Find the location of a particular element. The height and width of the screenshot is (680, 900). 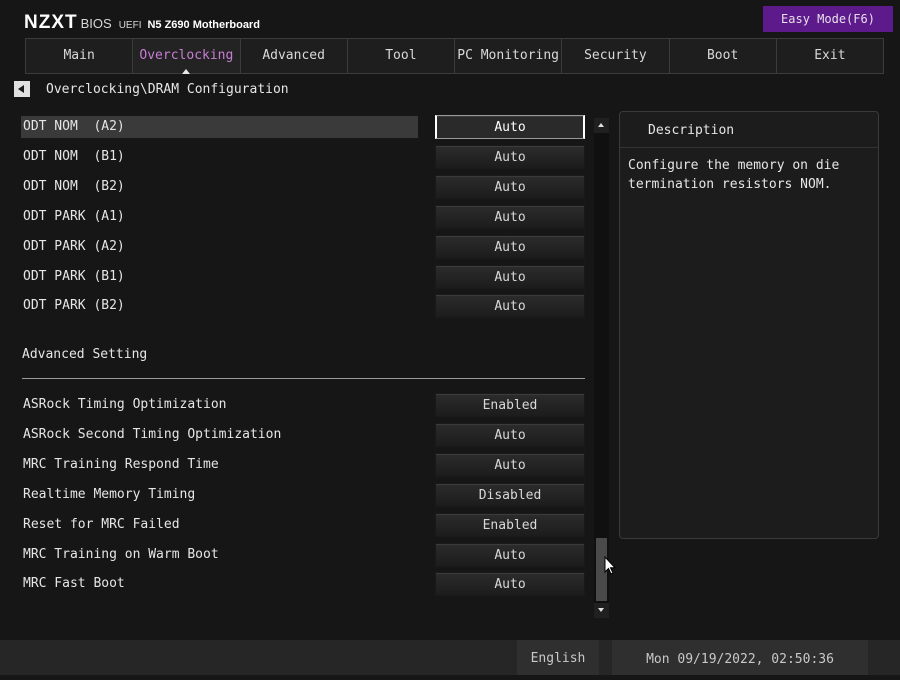

arrow-down-icon is located at coordinates (601, 610).